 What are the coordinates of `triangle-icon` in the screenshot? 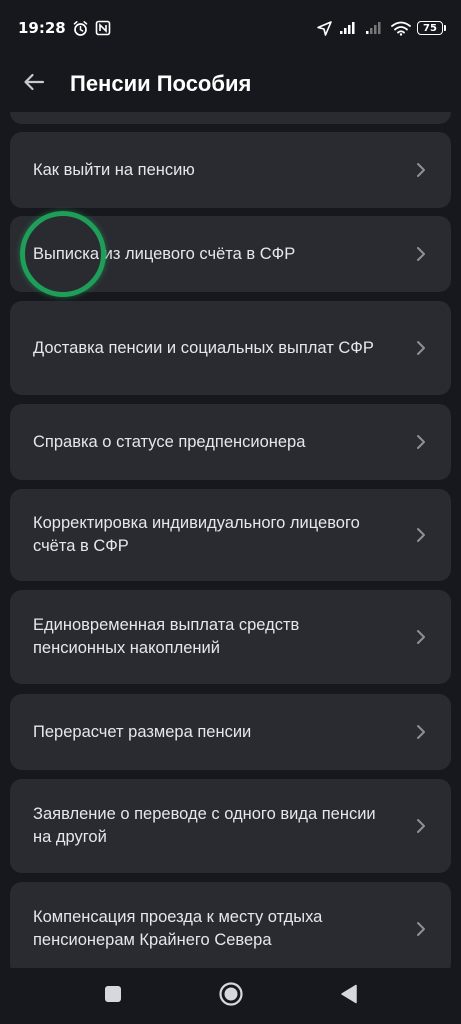 It's located at (349, 996).